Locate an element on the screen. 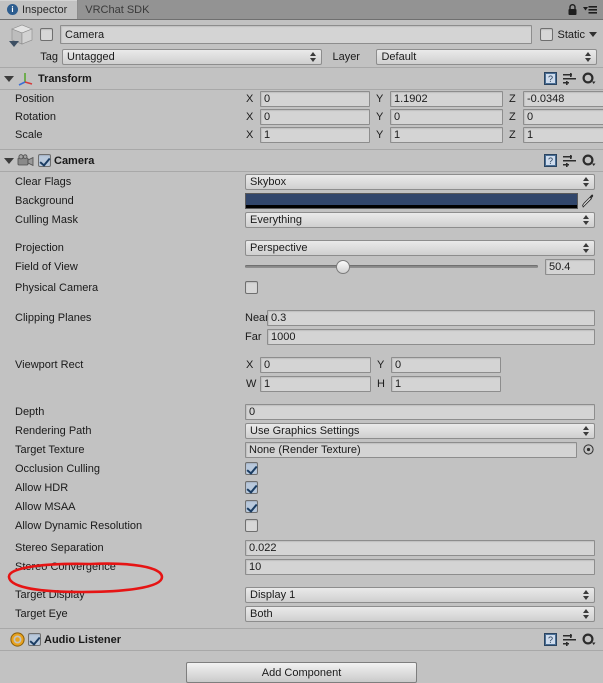 The image size is (603, 683). gameobject-header: Camera Static is located at coordinates (301, 33).